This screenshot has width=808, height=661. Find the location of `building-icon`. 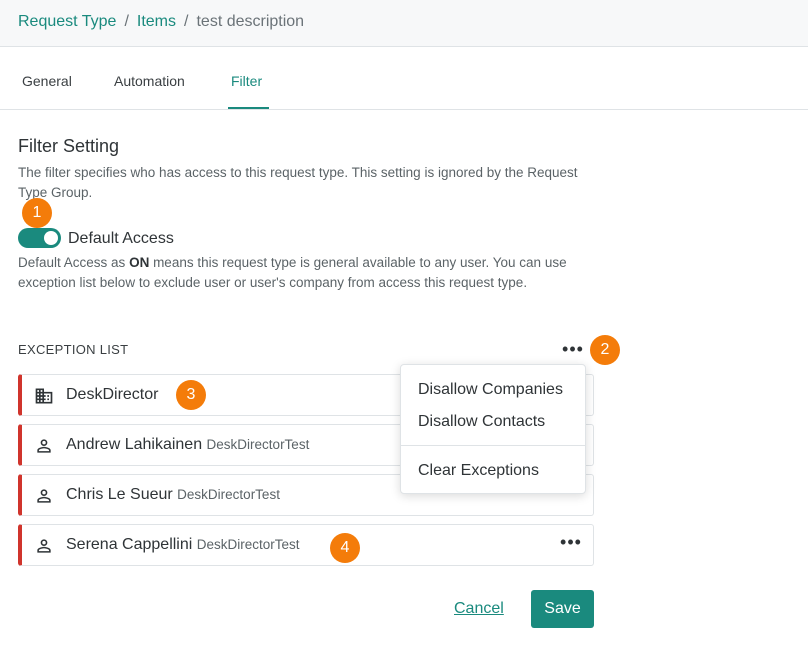

building-icon is located at coordinates (44, 396).